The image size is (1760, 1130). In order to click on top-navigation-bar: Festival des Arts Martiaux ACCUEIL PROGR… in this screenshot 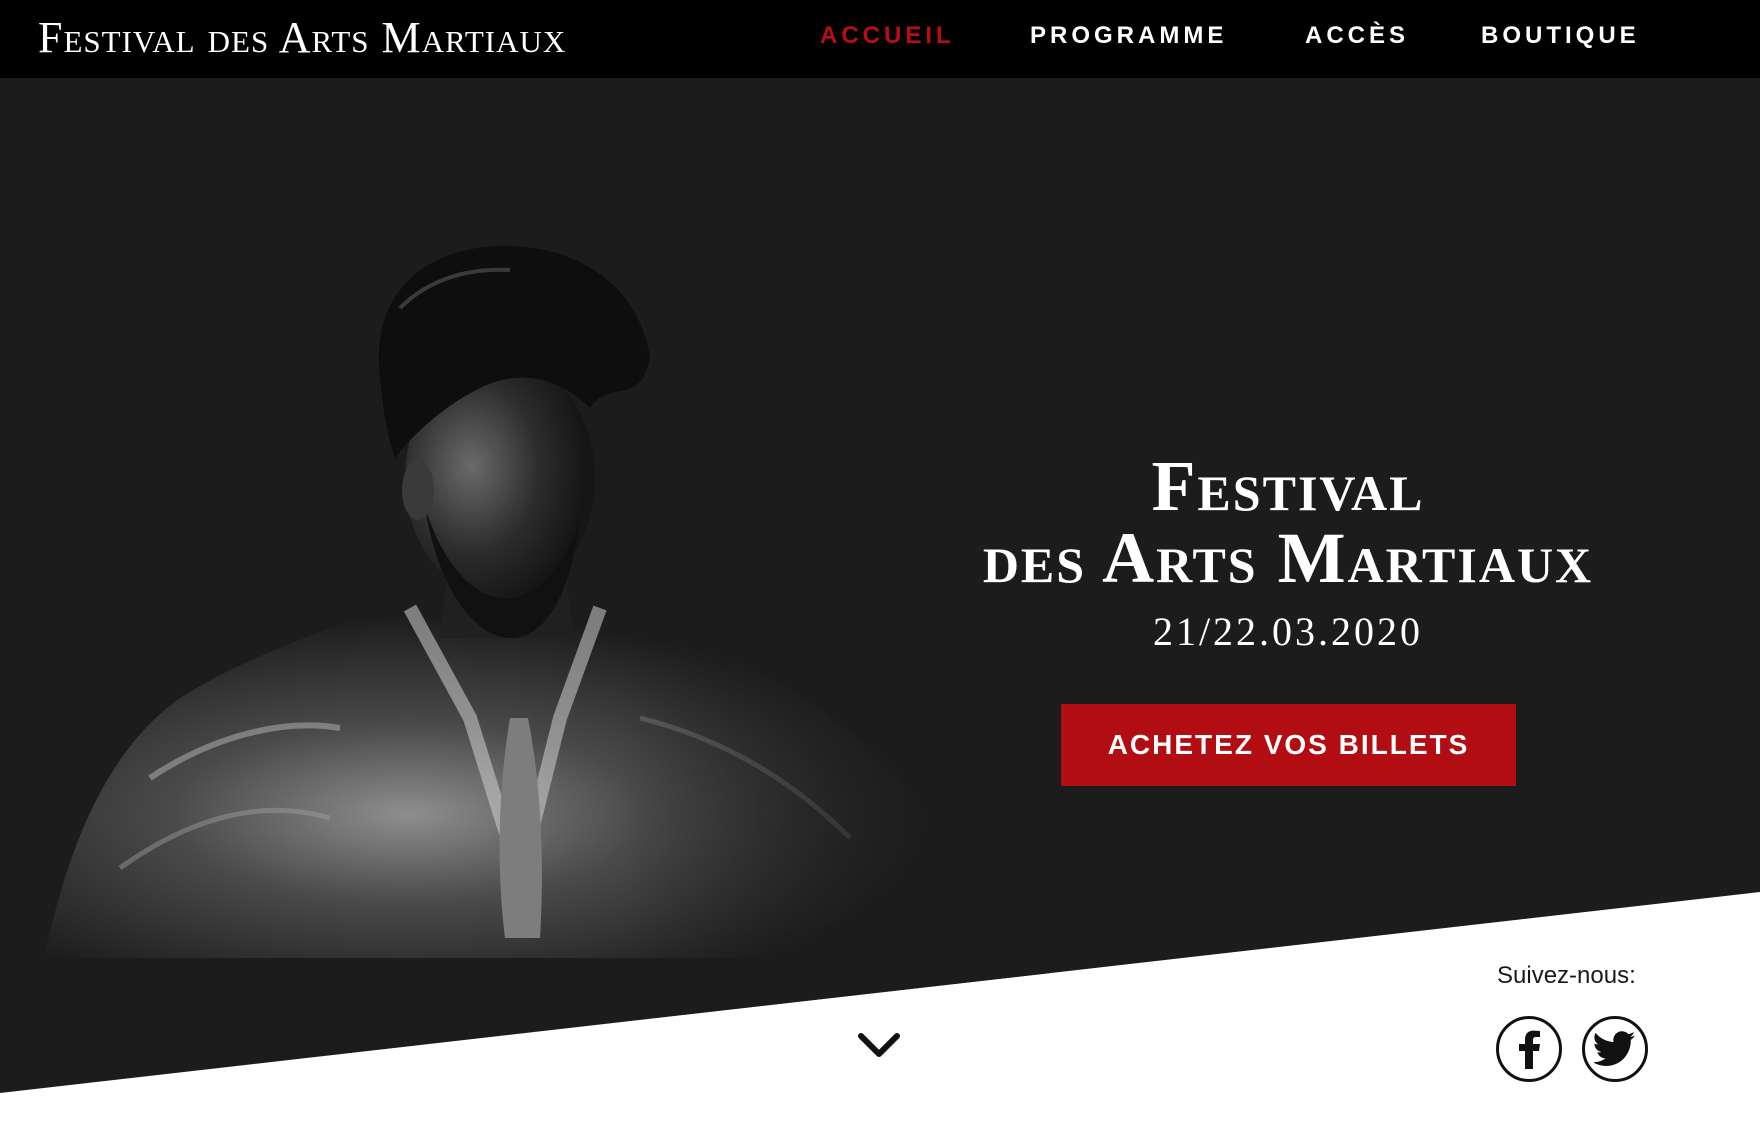, I will do `click(880, 39)`.